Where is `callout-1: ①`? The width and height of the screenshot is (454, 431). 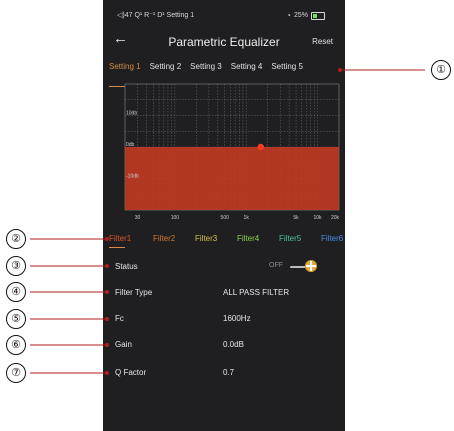
callout-1: ① is located at coordinates (441, 70).